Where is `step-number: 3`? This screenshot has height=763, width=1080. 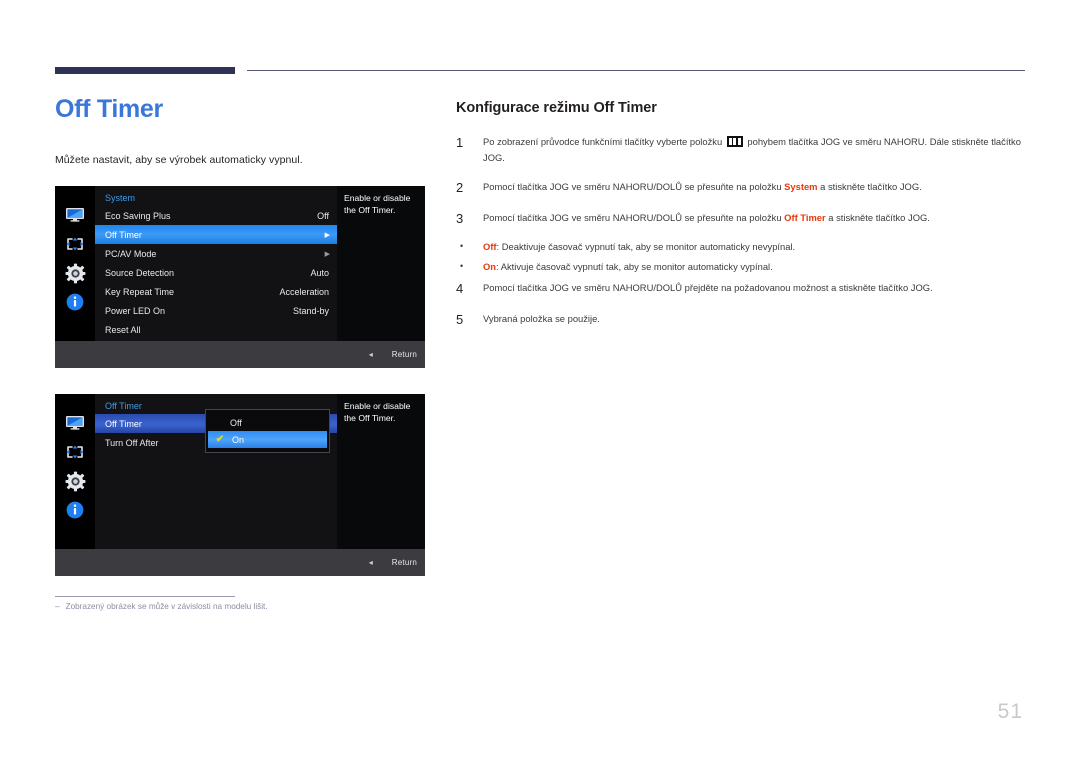 step-number: 3 is located at coordinates (460, 218).